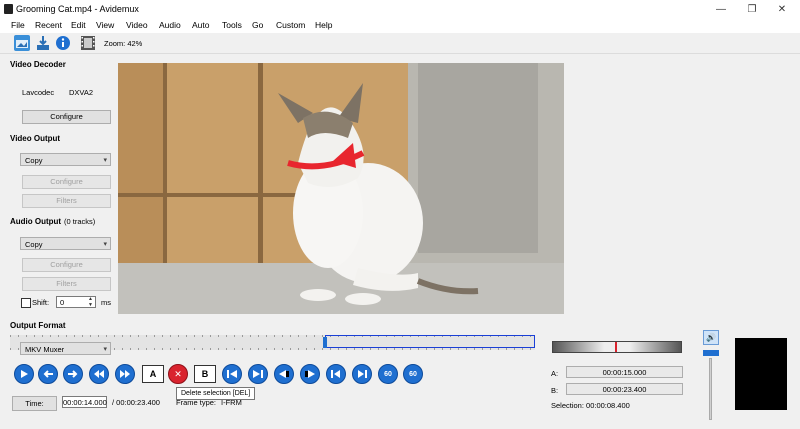 Image resolution: width=800 pixels, height=429 pixels. I want to click on set-marker-a-button: A, so click(153, 374).